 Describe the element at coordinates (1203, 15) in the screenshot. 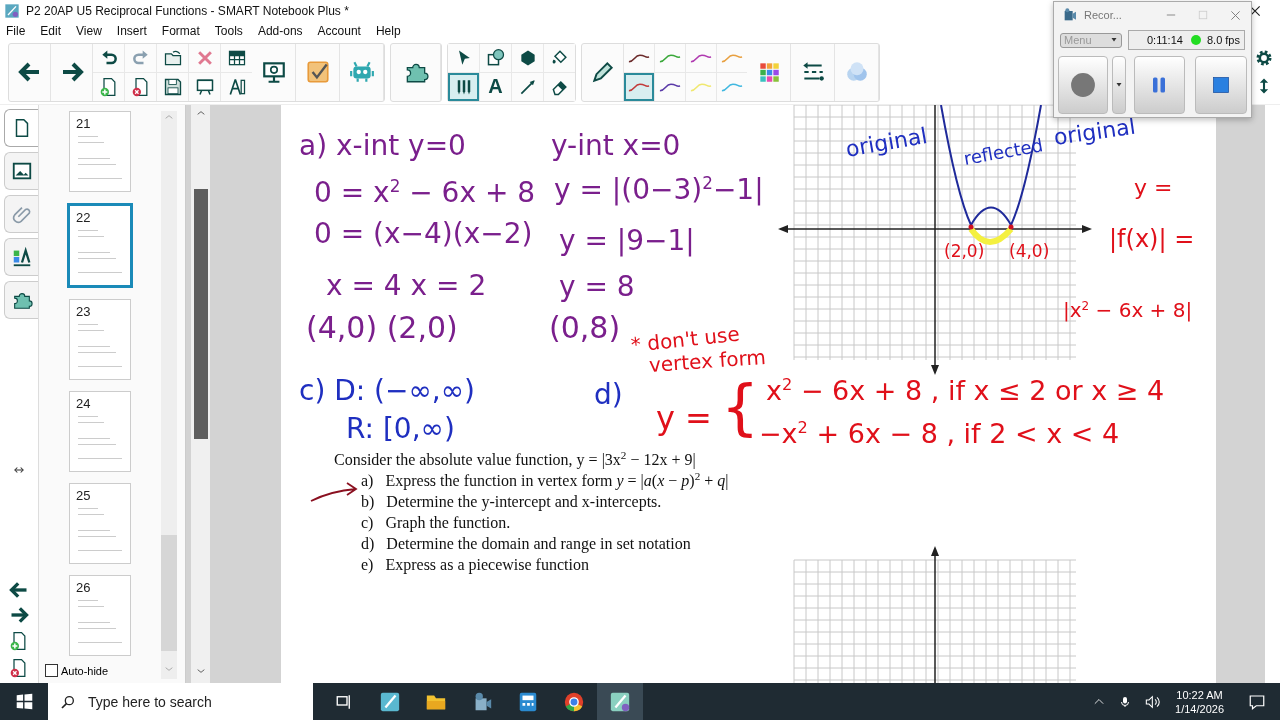

I see `maximize-icon` at that location.